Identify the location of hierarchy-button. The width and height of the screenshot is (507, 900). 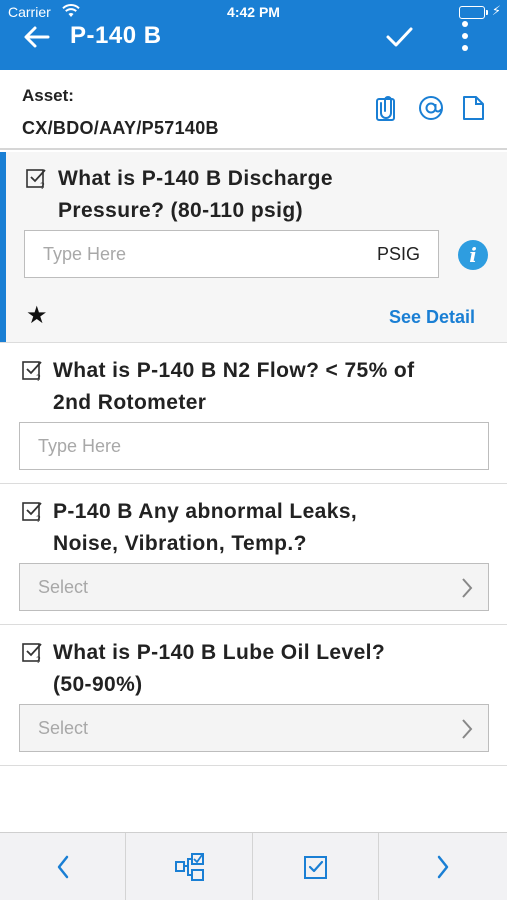
(190, 866).